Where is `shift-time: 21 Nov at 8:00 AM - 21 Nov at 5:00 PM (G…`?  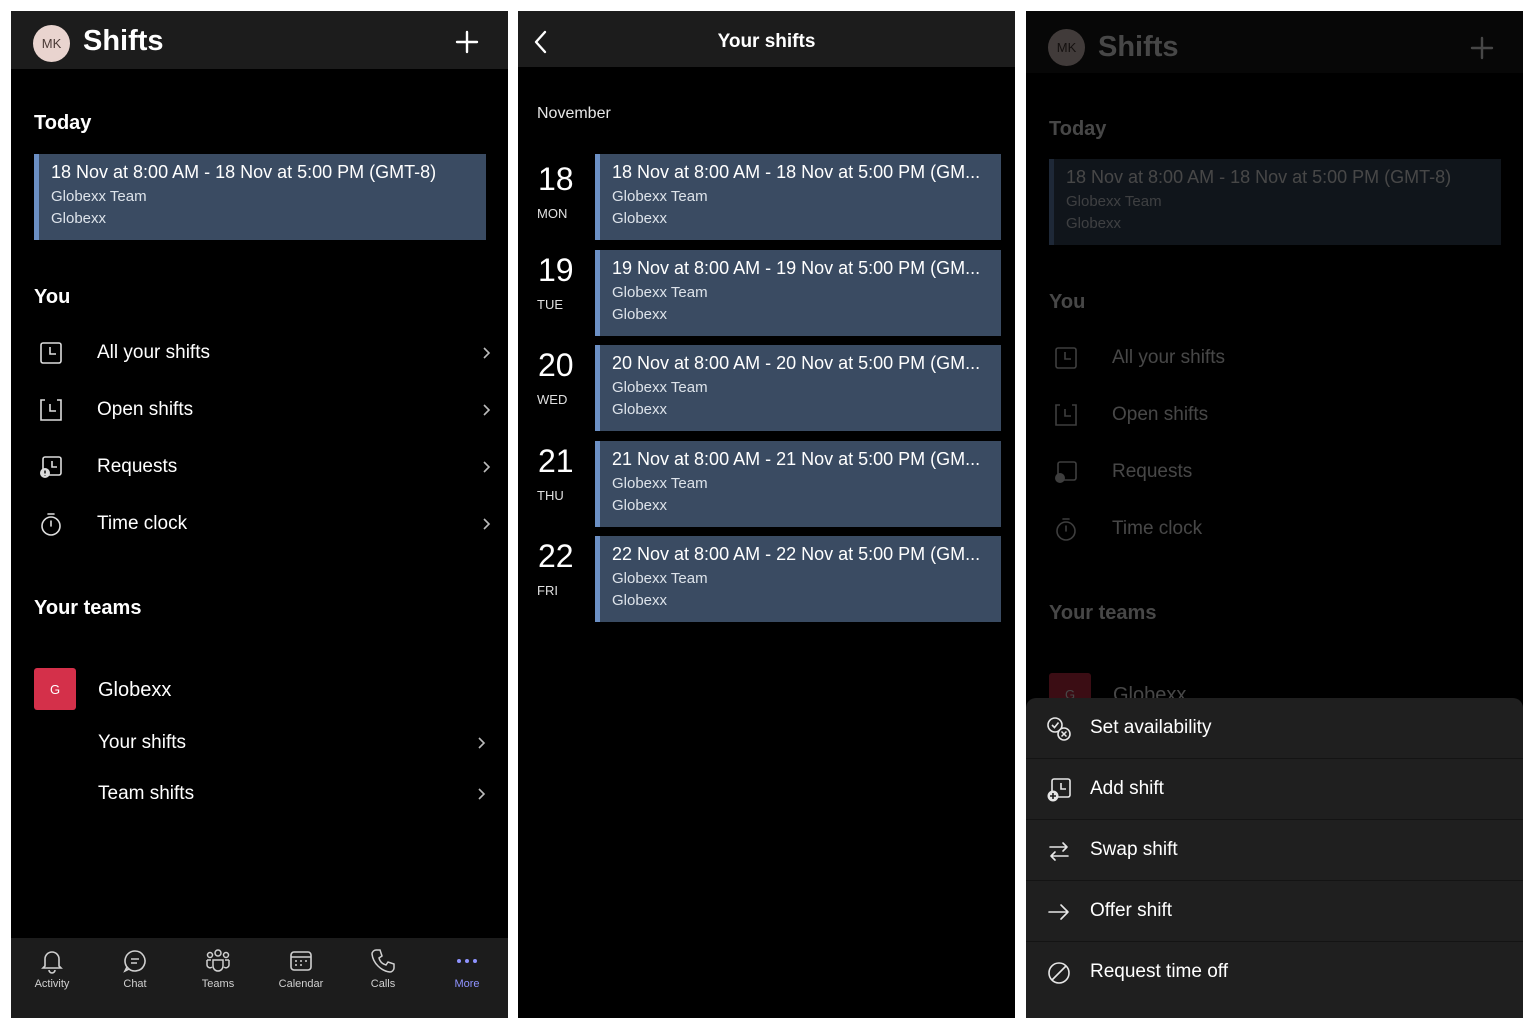 shift-time: 21 Nov at 8:00 AM - 21 Nov at 5:00 PM (G… is located at coordinates (796, 459).